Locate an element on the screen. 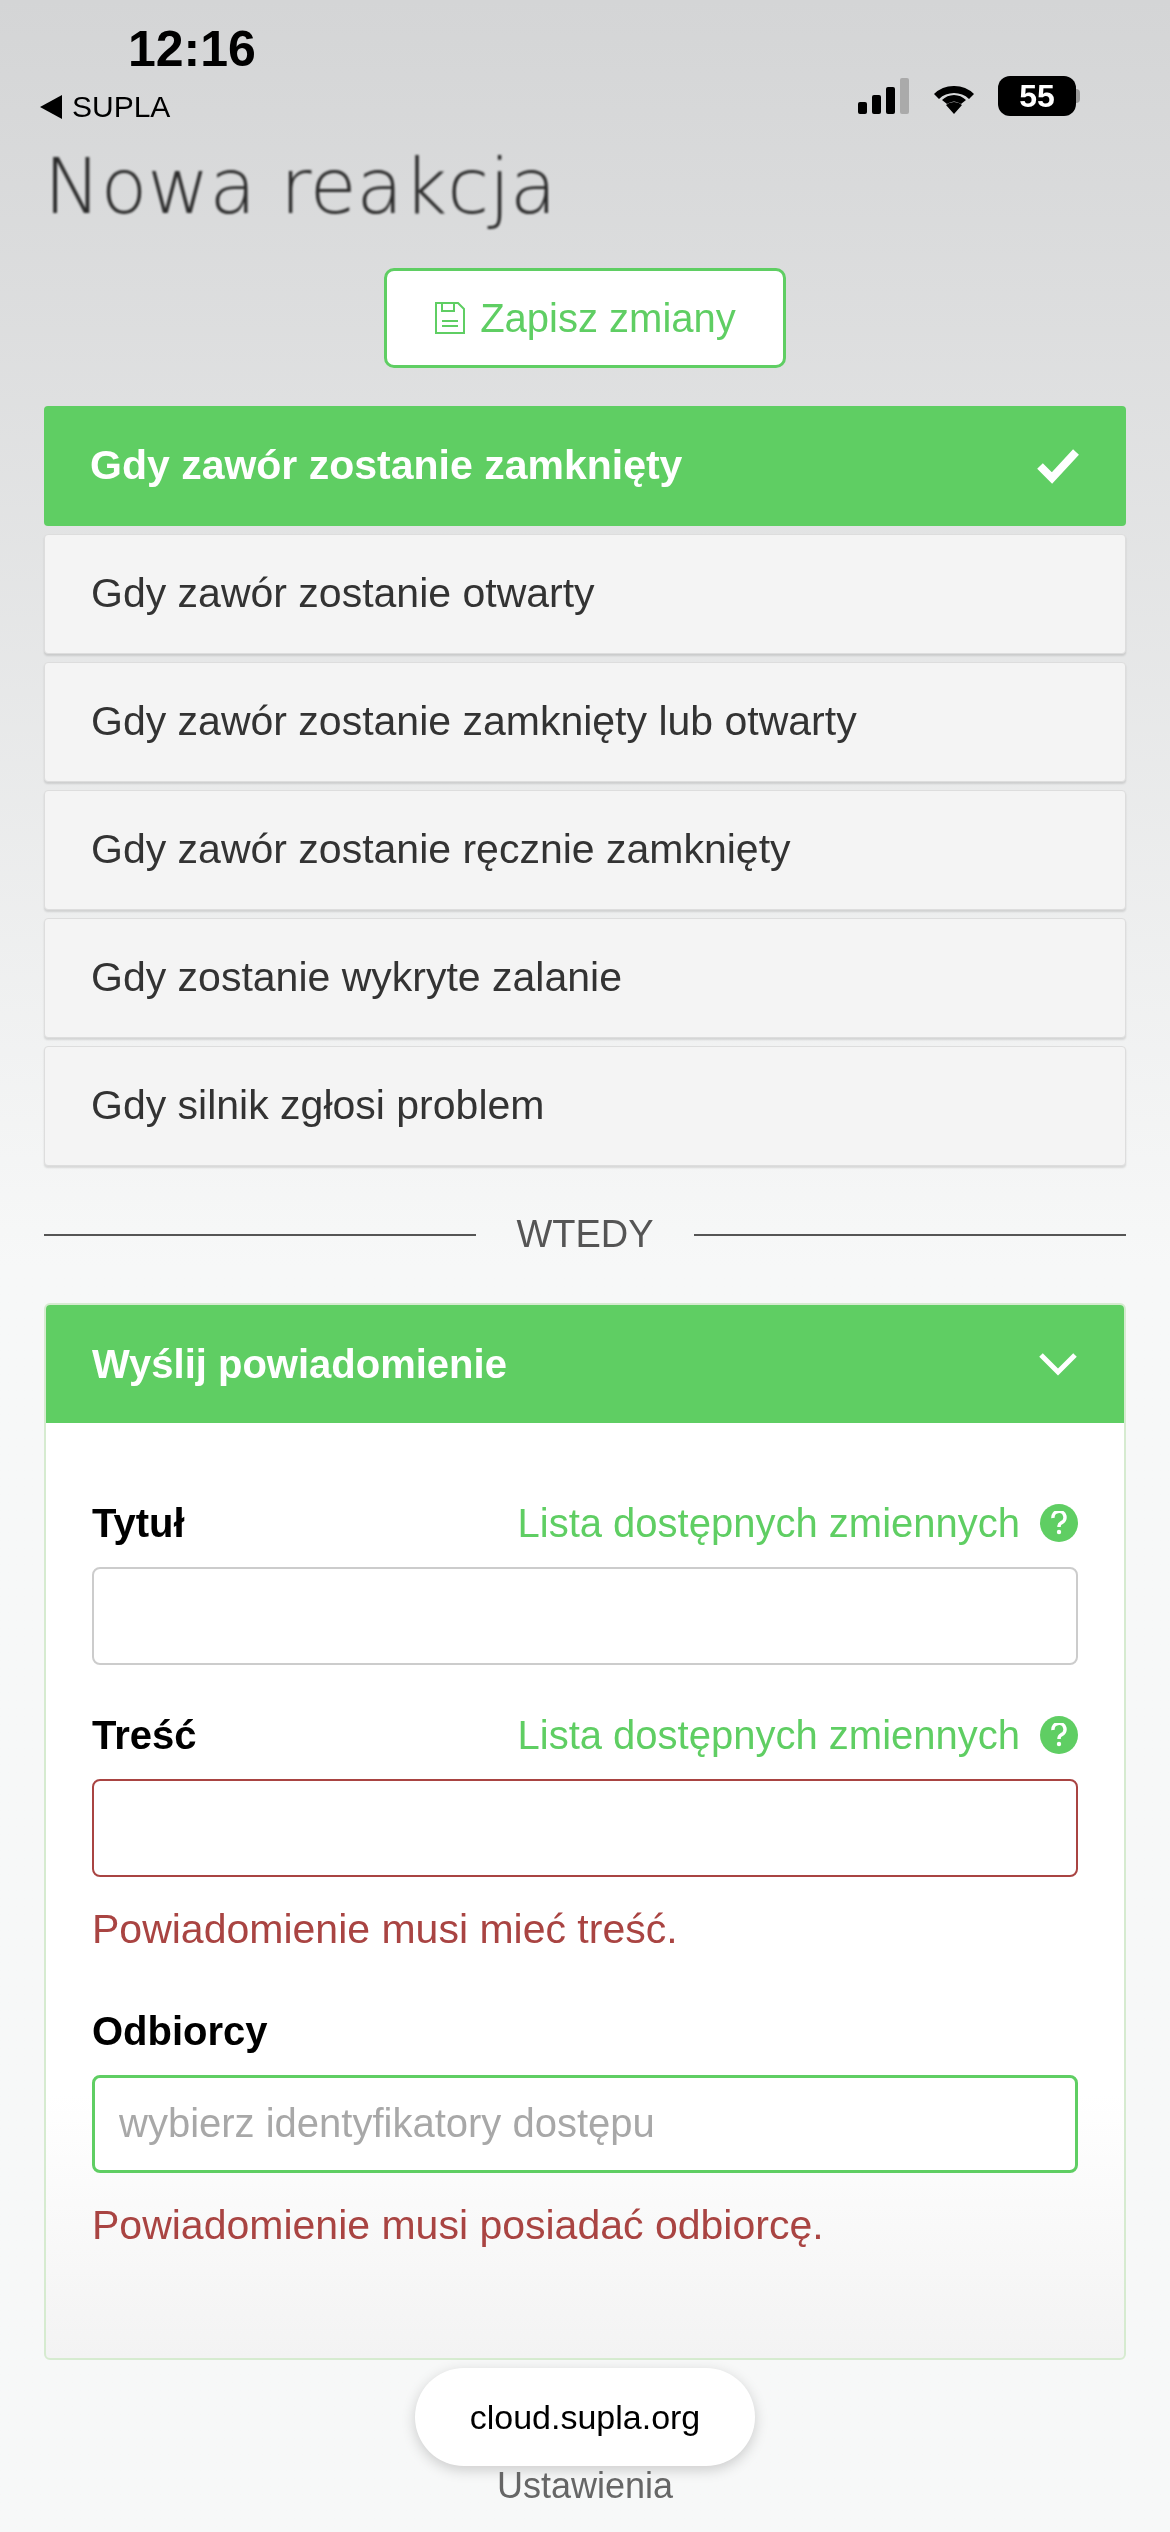 The width and height of the screenshot is (1170, 2532). trigger-option: Gdy zawór zostanie otwarty is located at coordinates (585, 594).